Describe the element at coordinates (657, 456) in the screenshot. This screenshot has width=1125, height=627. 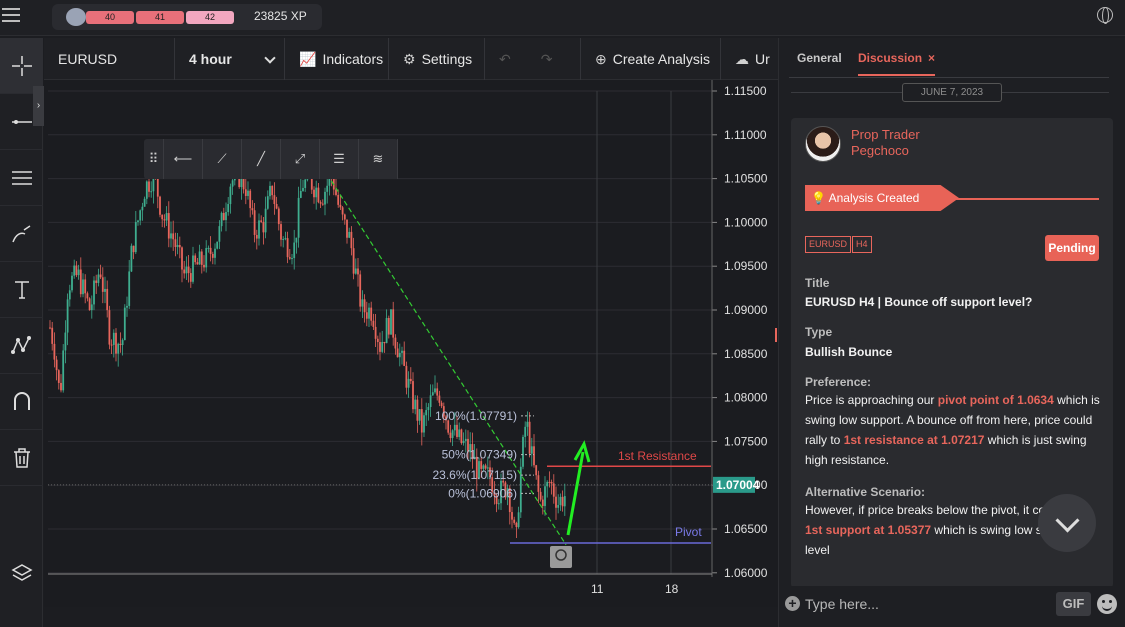
I see `resistance-label: 1st Resistance` at that location.